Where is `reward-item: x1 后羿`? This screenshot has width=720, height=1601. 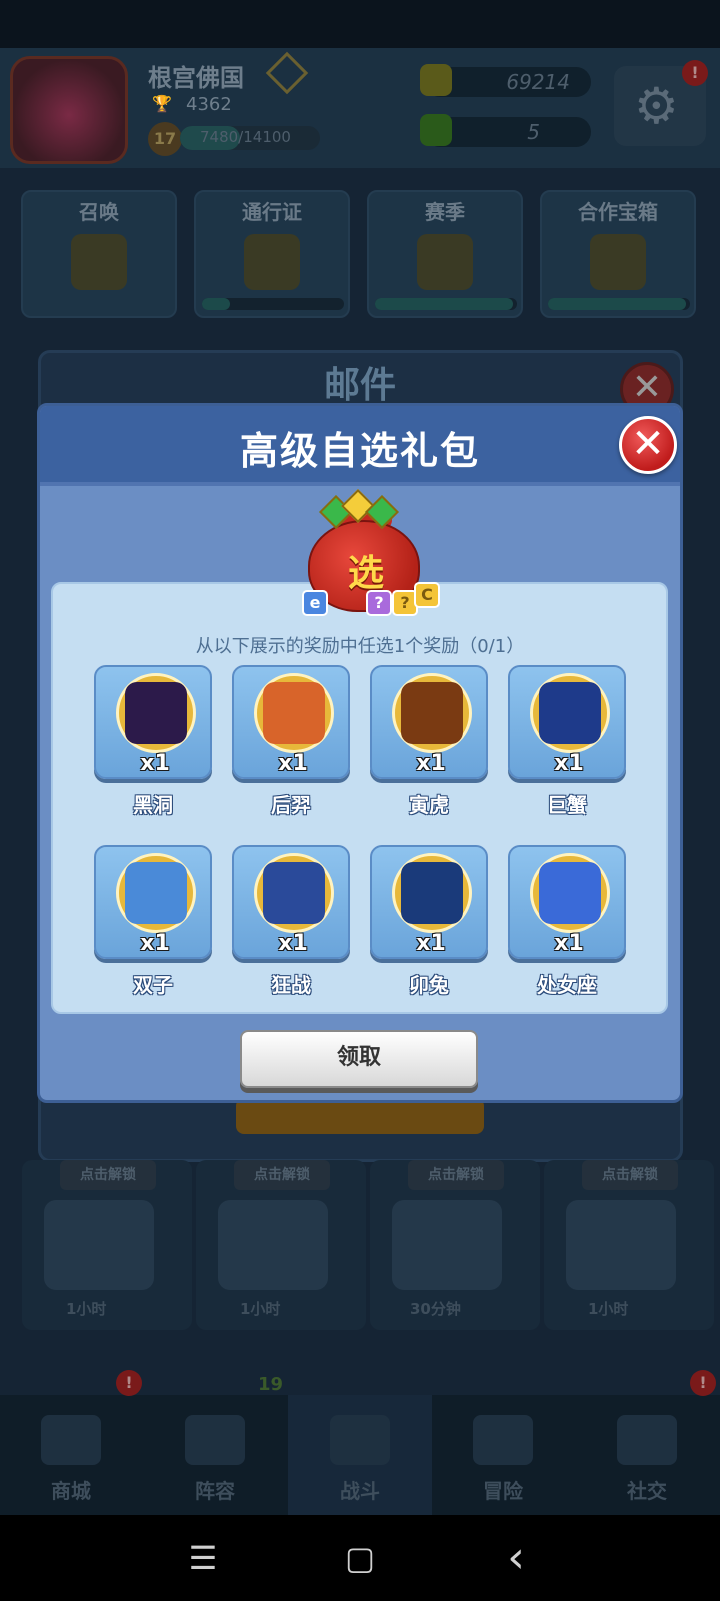 reward-item: x1 后羿 is located at coordinates (292, 741).